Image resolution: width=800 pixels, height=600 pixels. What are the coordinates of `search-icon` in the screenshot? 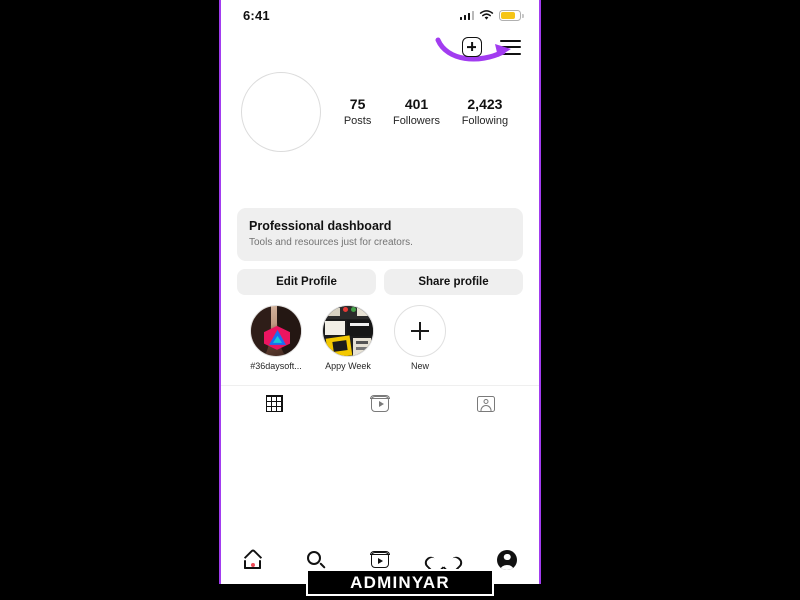 It's located at (316, 560).